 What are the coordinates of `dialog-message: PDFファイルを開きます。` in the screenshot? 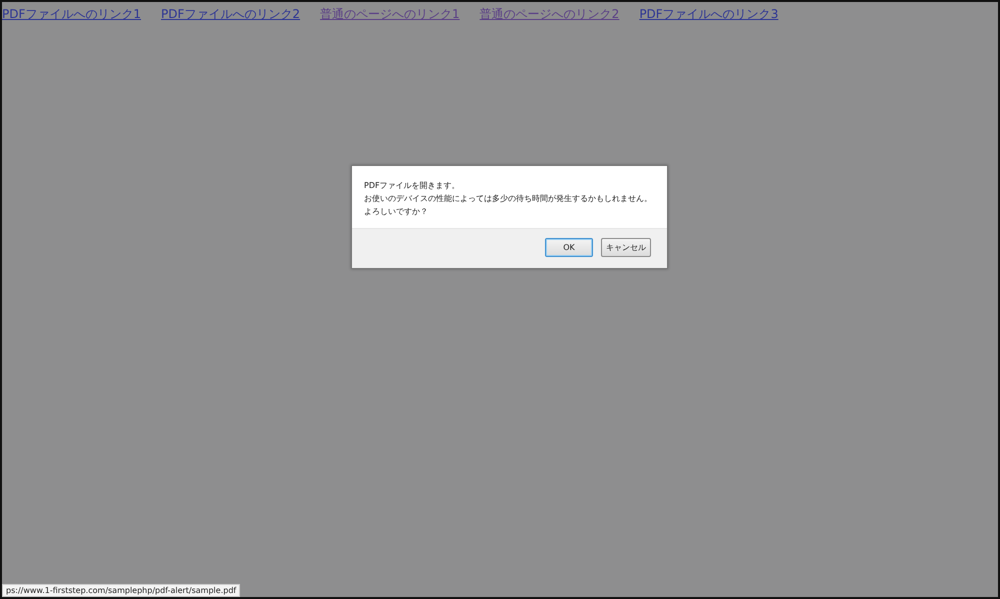 It's located at (412, 186).